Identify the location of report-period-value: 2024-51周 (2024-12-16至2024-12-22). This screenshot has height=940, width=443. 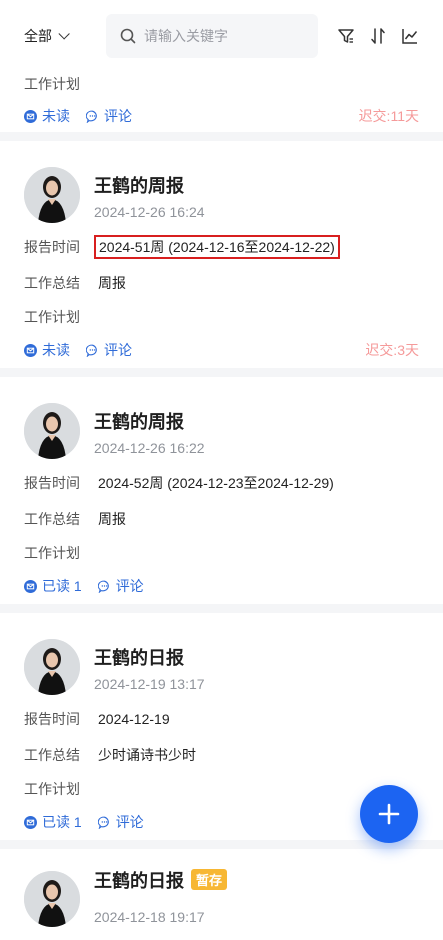
(217, 247).